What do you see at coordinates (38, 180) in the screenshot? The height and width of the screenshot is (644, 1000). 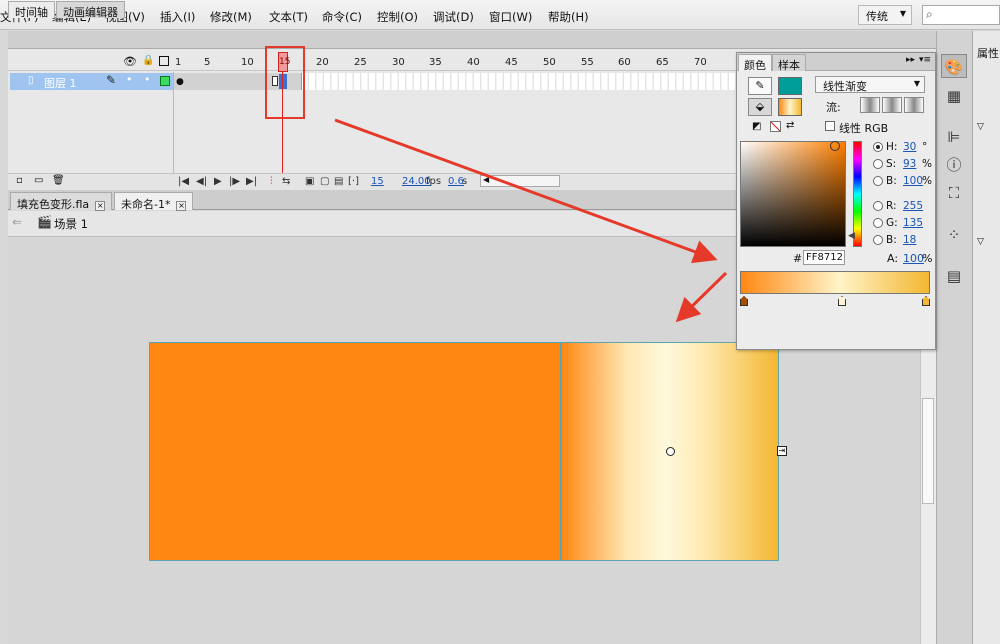 I see `new-folder-icon: ▭` at bounding box center [38, 180].